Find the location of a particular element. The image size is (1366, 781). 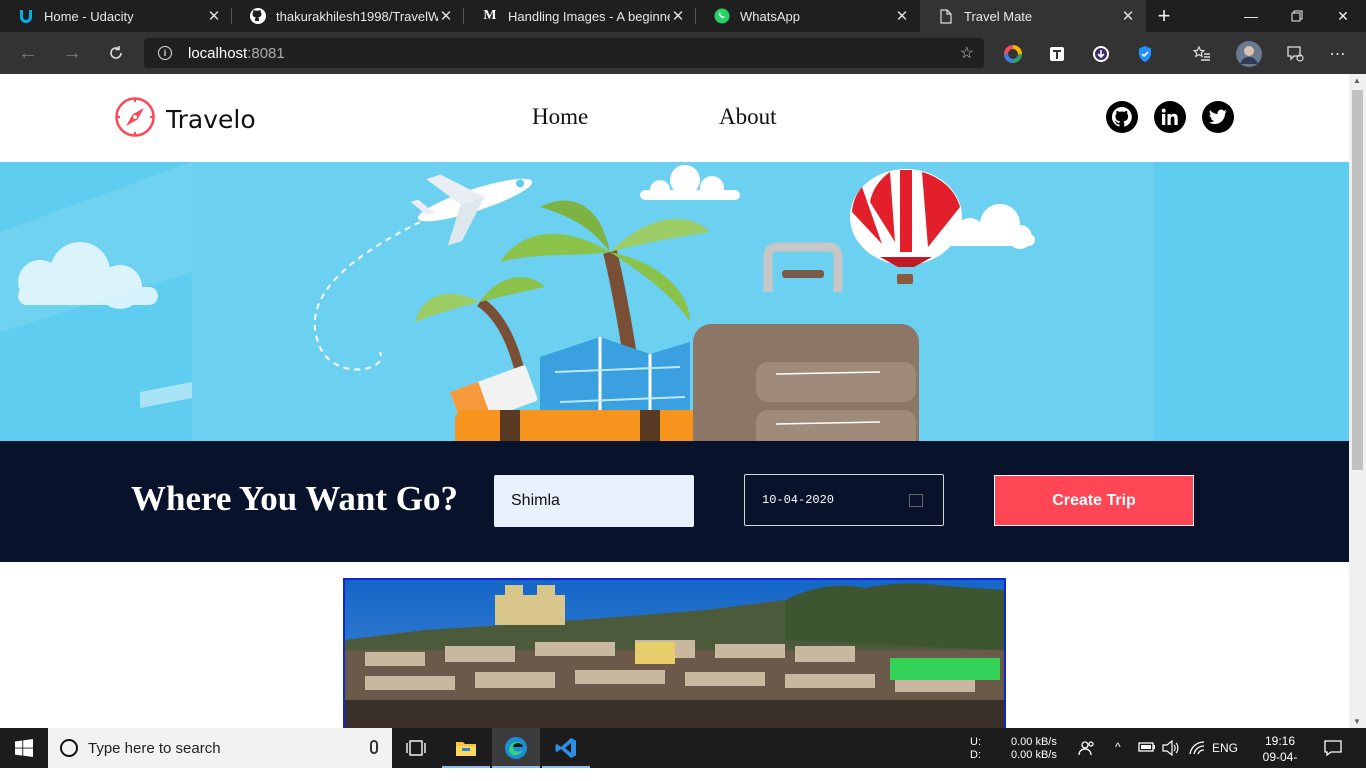

people-icon is located at coordinates (1087, 749).